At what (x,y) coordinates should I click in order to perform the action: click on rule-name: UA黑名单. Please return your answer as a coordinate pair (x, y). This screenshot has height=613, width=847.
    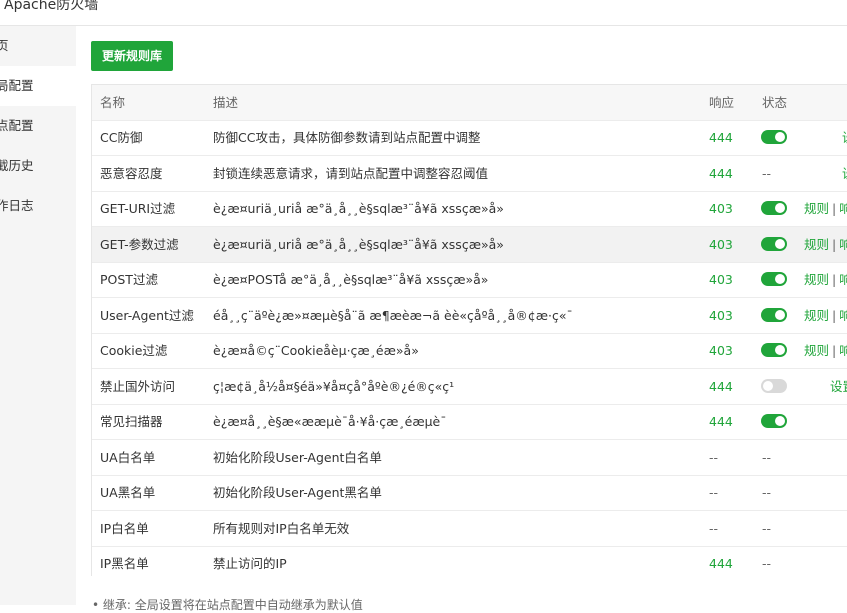
    Looking at the image, I should click on (128, 492).